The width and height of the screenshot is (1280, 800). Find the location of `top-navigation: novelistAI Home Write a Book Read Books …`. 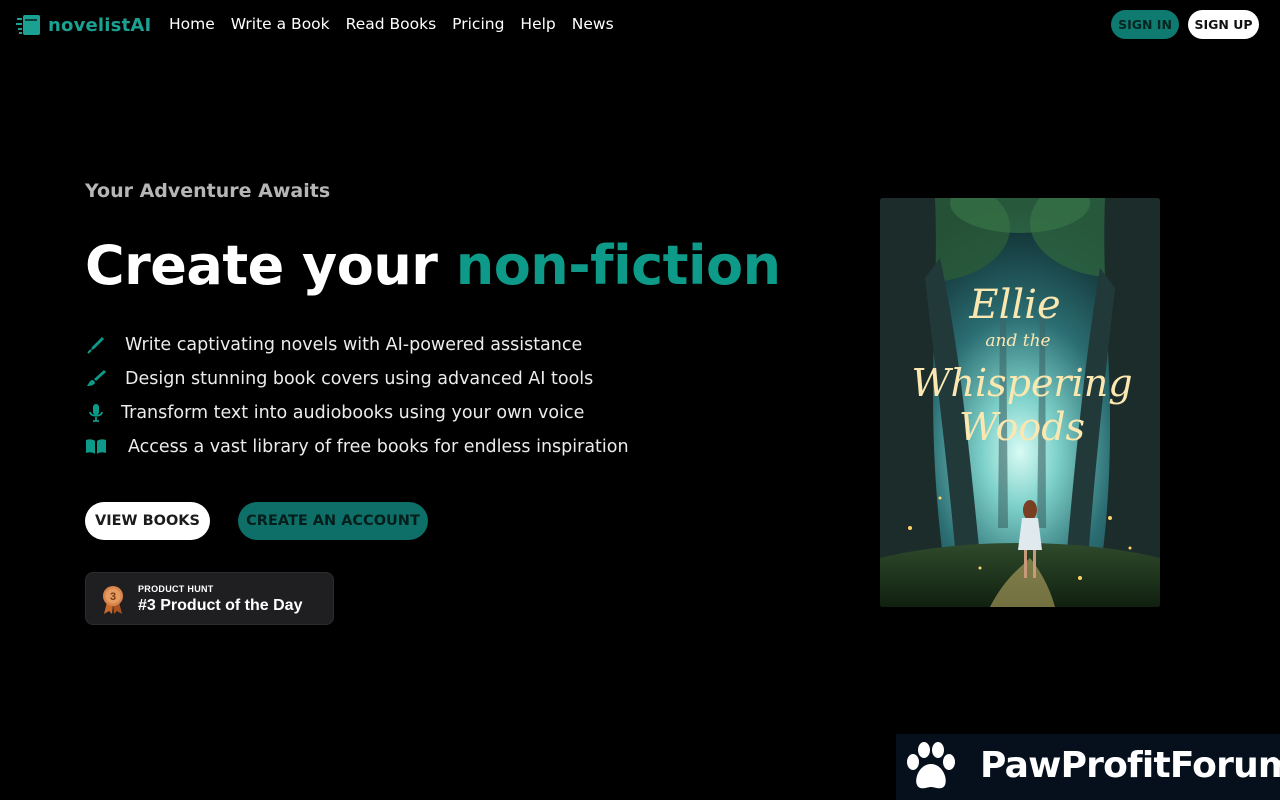

top-navigation: novelistAI Home Write a Book Read Books … is located at coordinates (640, 25).